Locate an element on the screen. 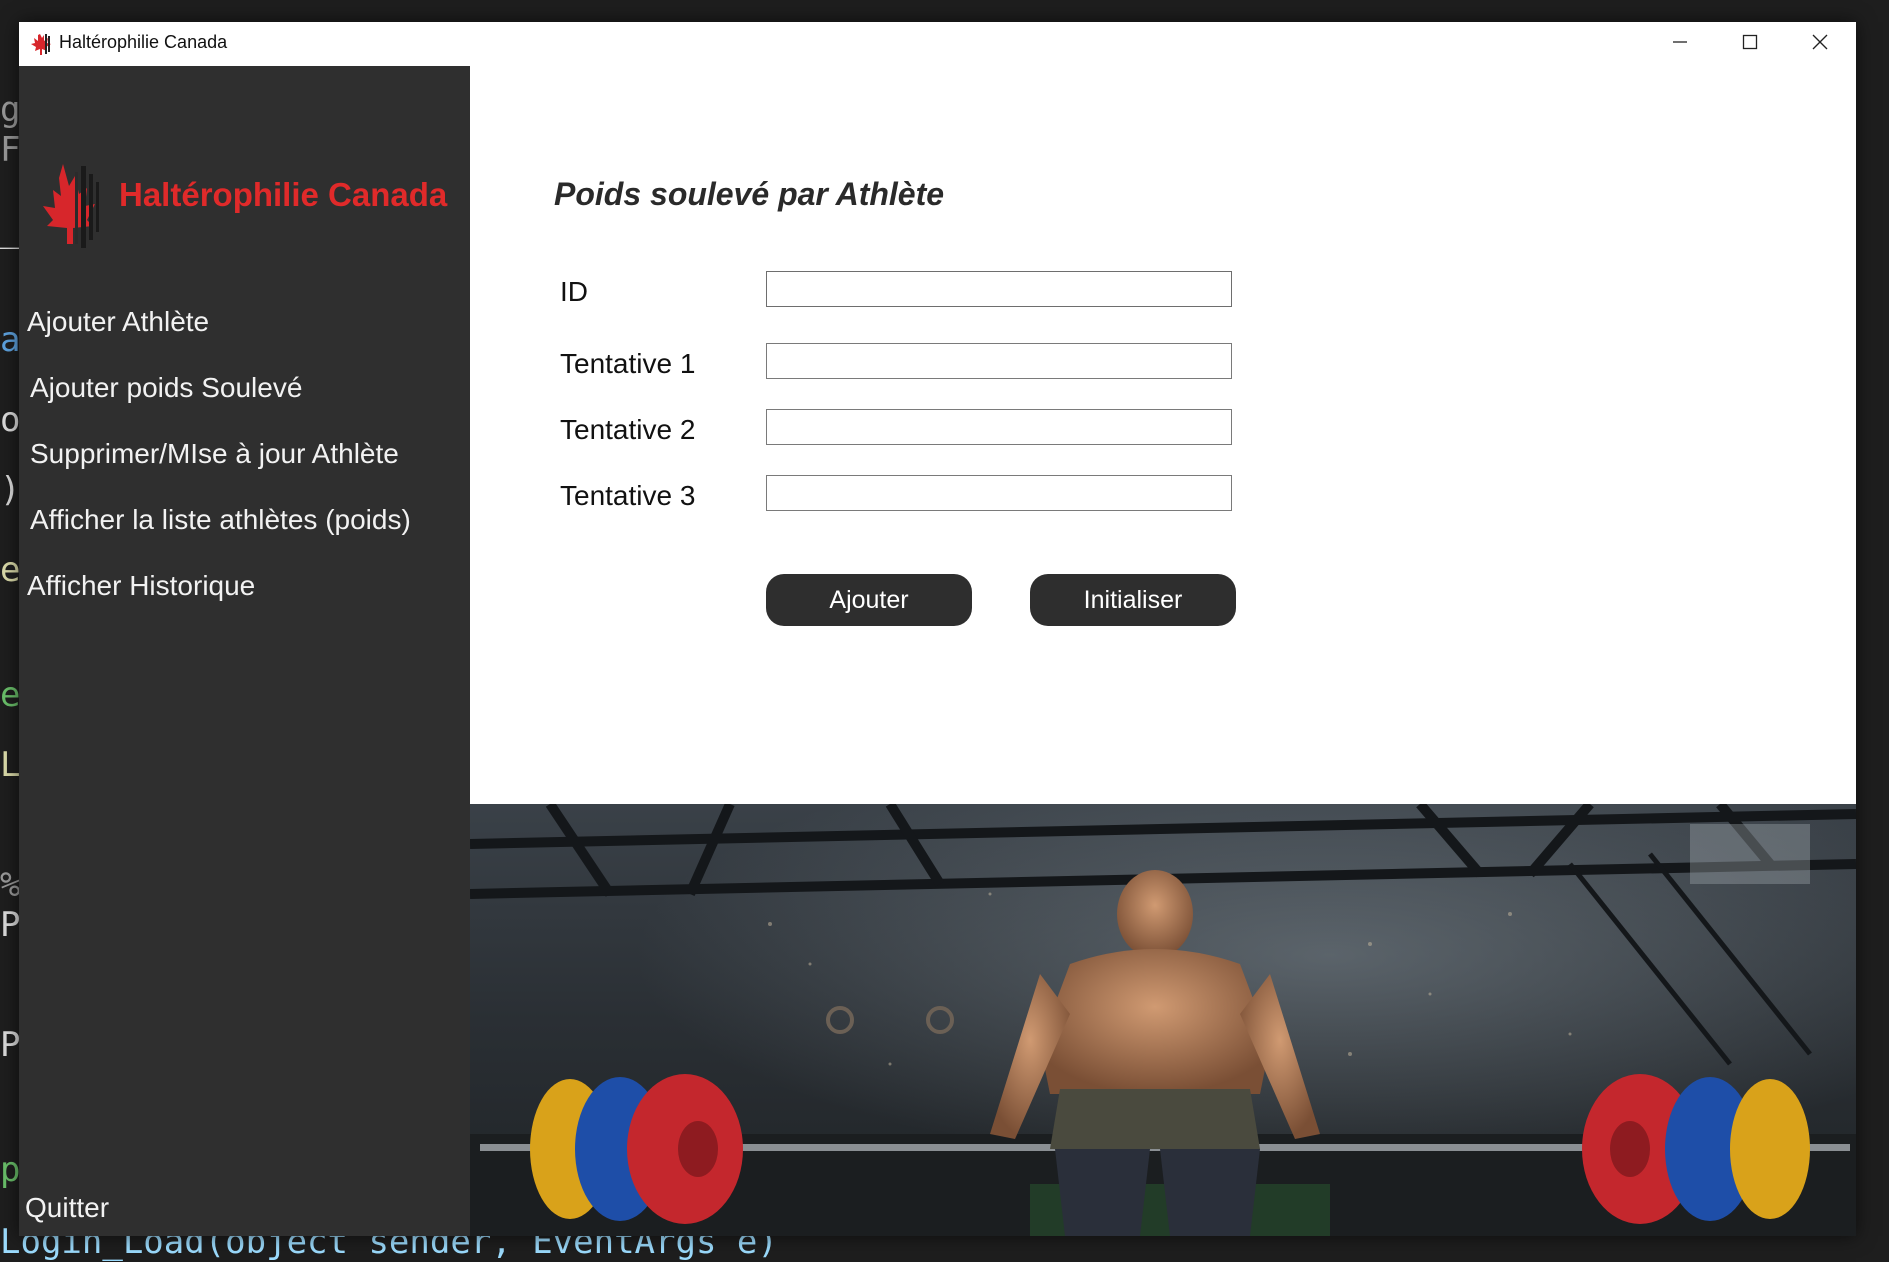 This screenshot has height=1262, width=1889. nav-item-afficher-historique: Afficher Historique is located at coordinates (141, 586).